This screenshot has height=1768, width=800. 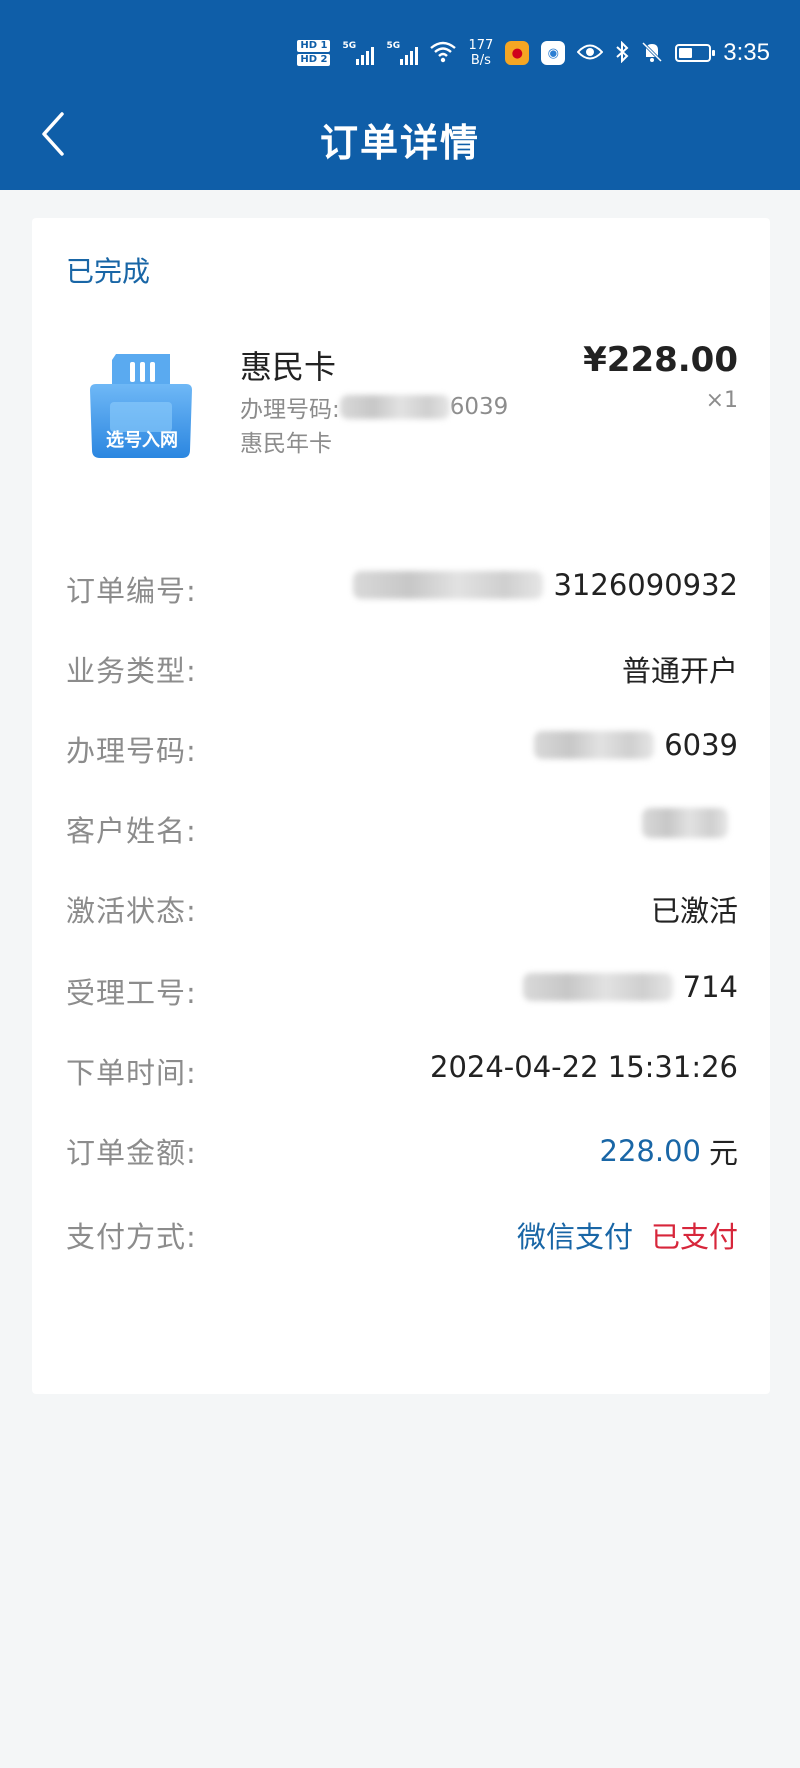 I want to click on status-bar: HD 1 HD 2 5G 5G 177 B/s ● ◉ 3:35, so click(x=520, y=53).